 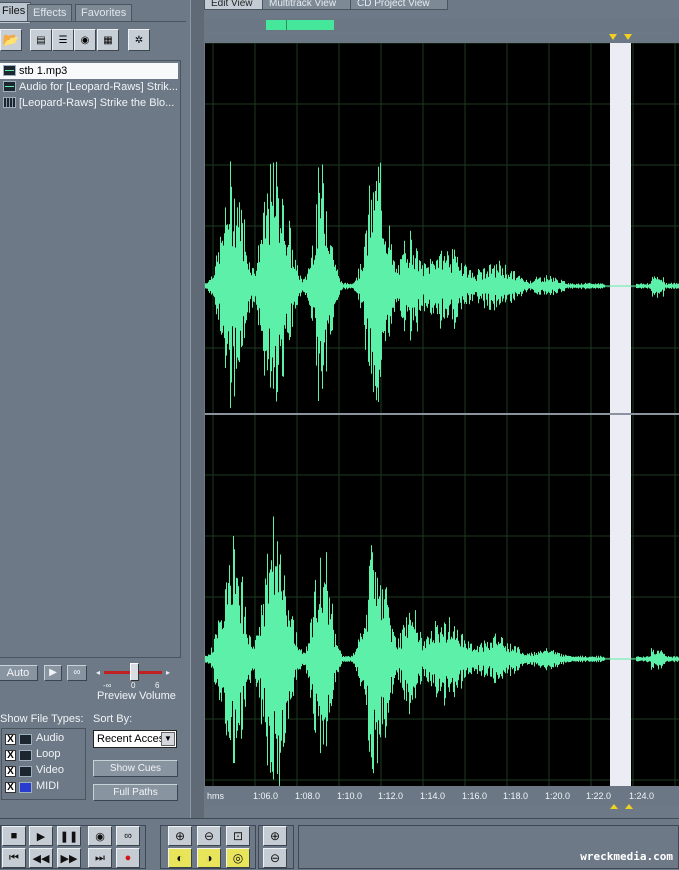 I want to click on zoom-to-left-icon: ◐, so click(x=180, y=858).